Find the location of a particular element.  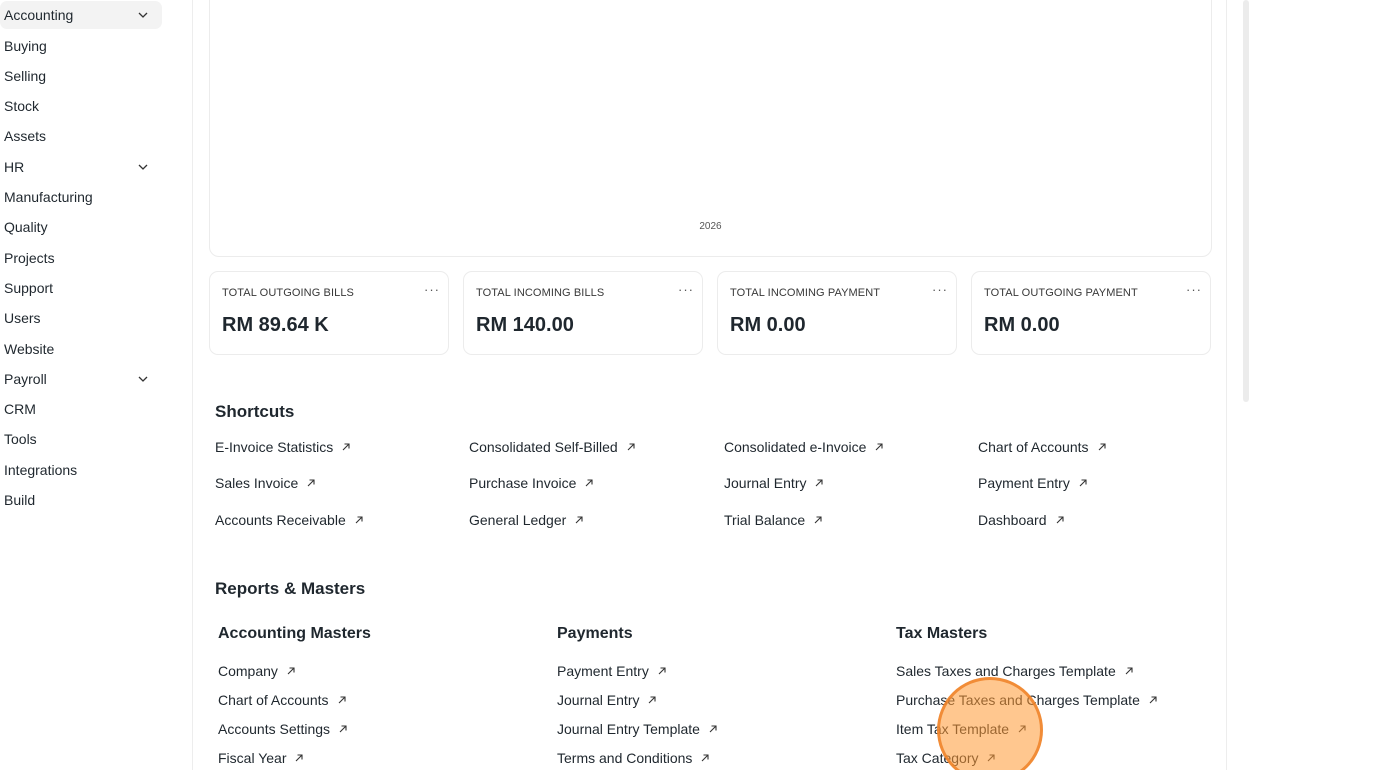

sidebar-item-hr: HR is located at coordinates (81, 167).